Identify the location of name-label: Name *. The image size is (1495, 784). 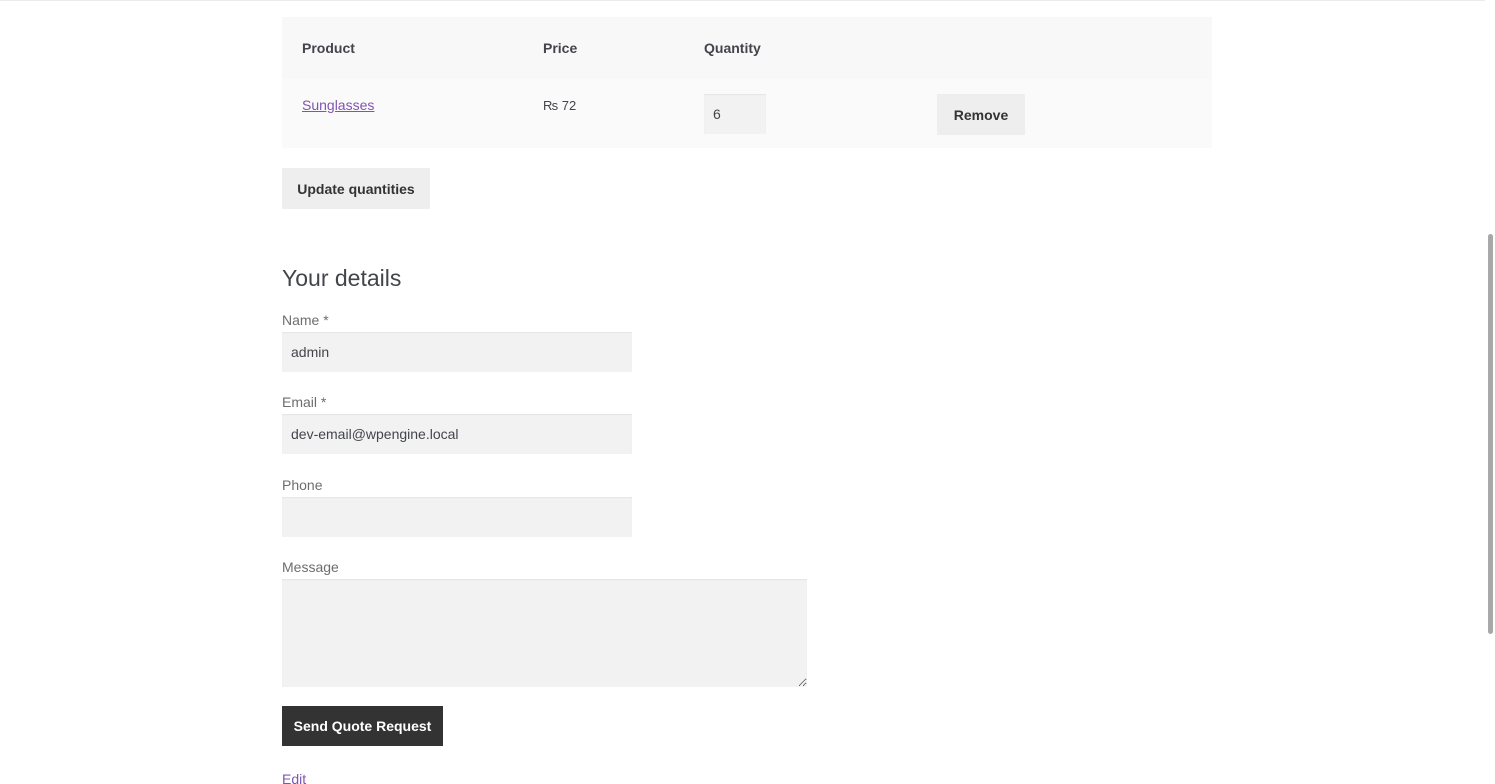
(305, 320).